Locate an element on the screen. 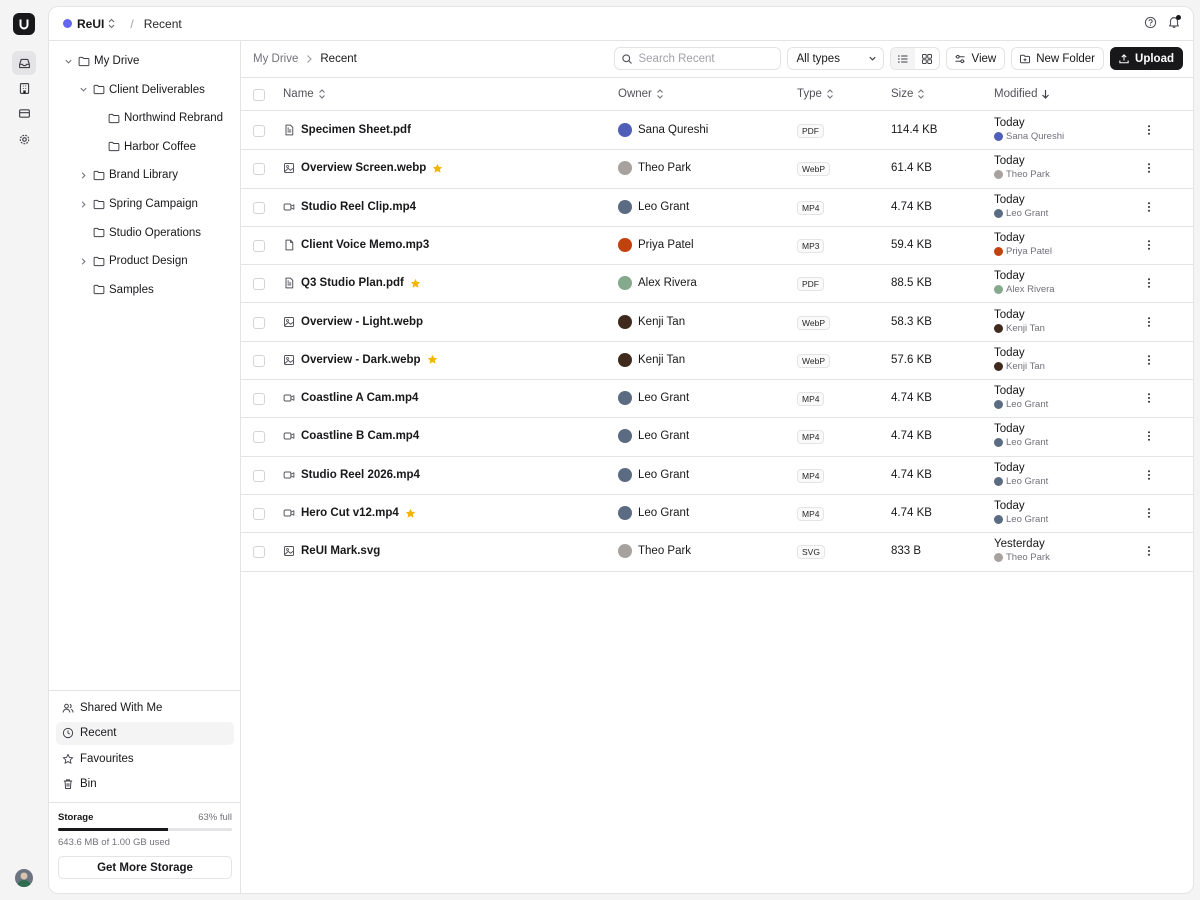 This screenshot has height=900, width=1200. file-name: Q3 Studio Plan.pdf is located at coordinates (352, 283).